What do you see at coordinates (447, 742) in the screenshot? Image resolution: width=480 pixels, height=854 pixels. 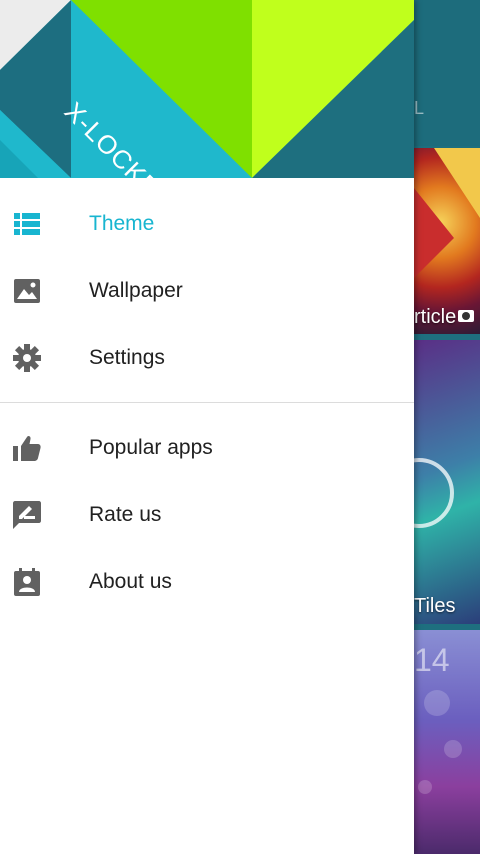 I see `theme-tile-clock: 14` at bounding box center [447, 742].